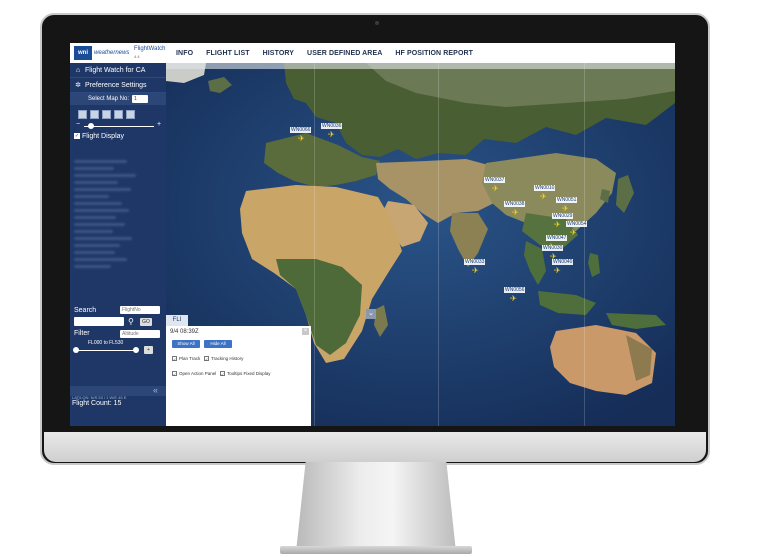 This screenshot has height=557, width=768. What do you see at coordinates (85, 310) in the screenshot?
I see `search-label: Search` at bounding box center [85, 310].